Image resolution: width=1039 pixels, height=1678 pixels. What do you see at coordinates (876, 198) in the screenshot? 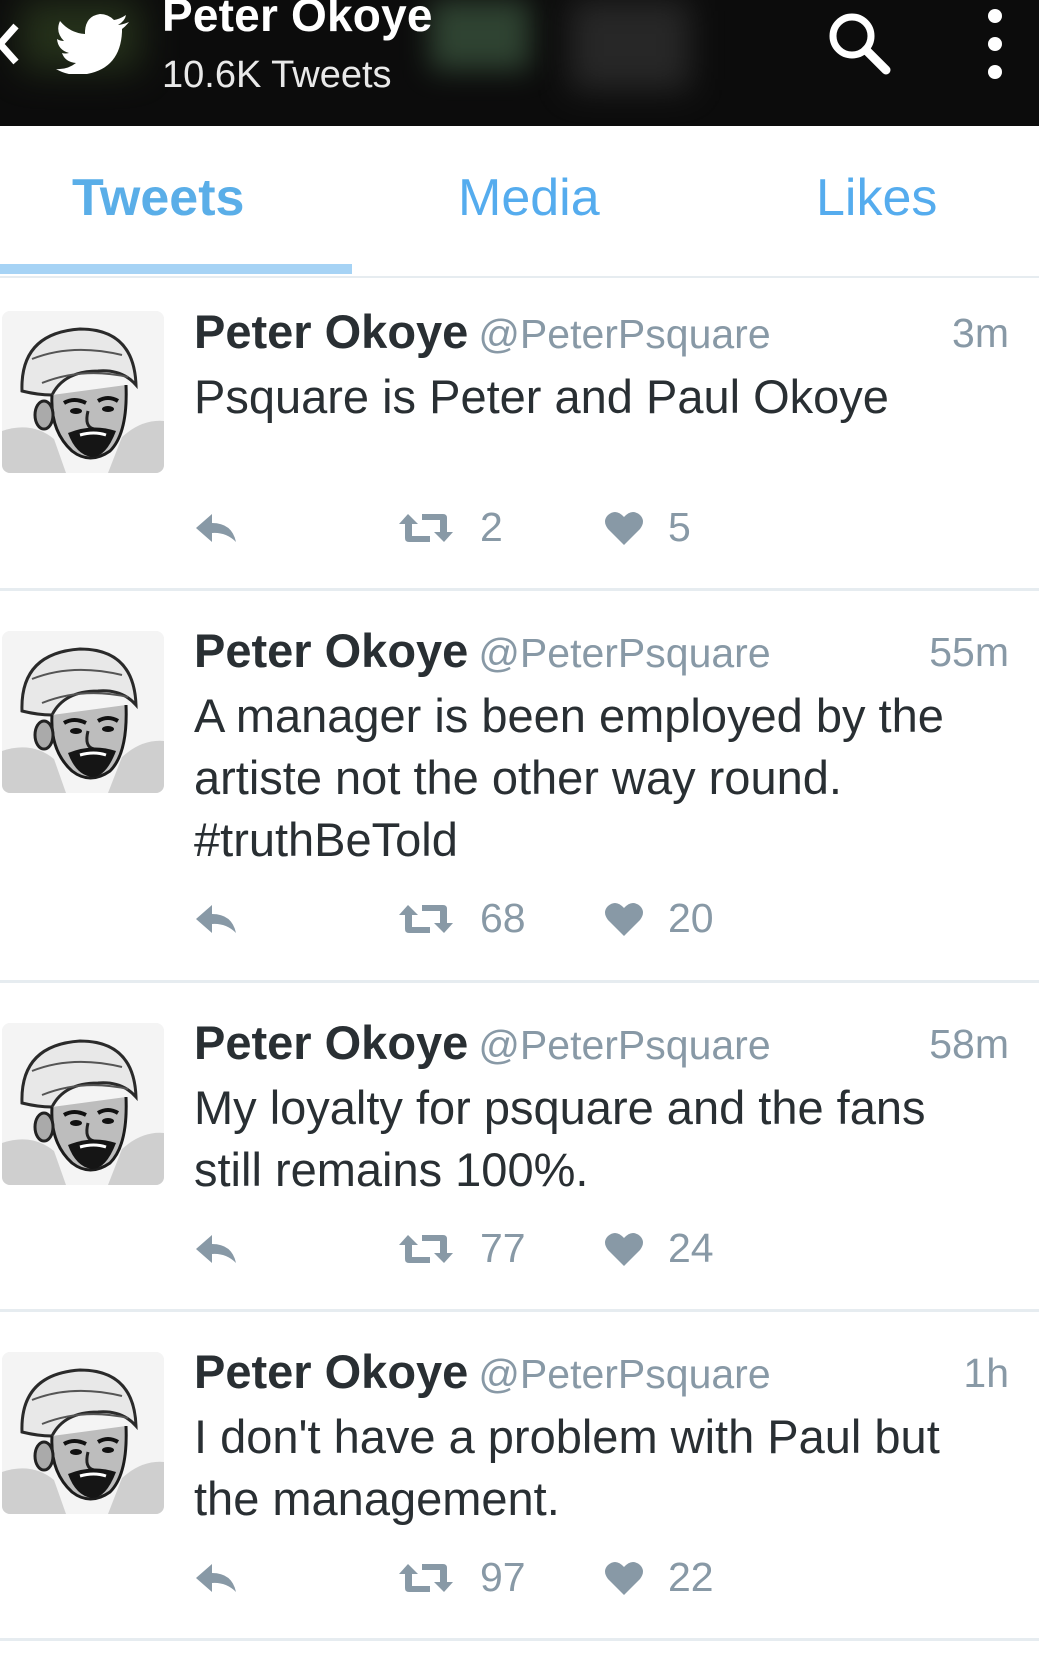
I see `tab-likes: Likes` at bounding box center [876, 198].